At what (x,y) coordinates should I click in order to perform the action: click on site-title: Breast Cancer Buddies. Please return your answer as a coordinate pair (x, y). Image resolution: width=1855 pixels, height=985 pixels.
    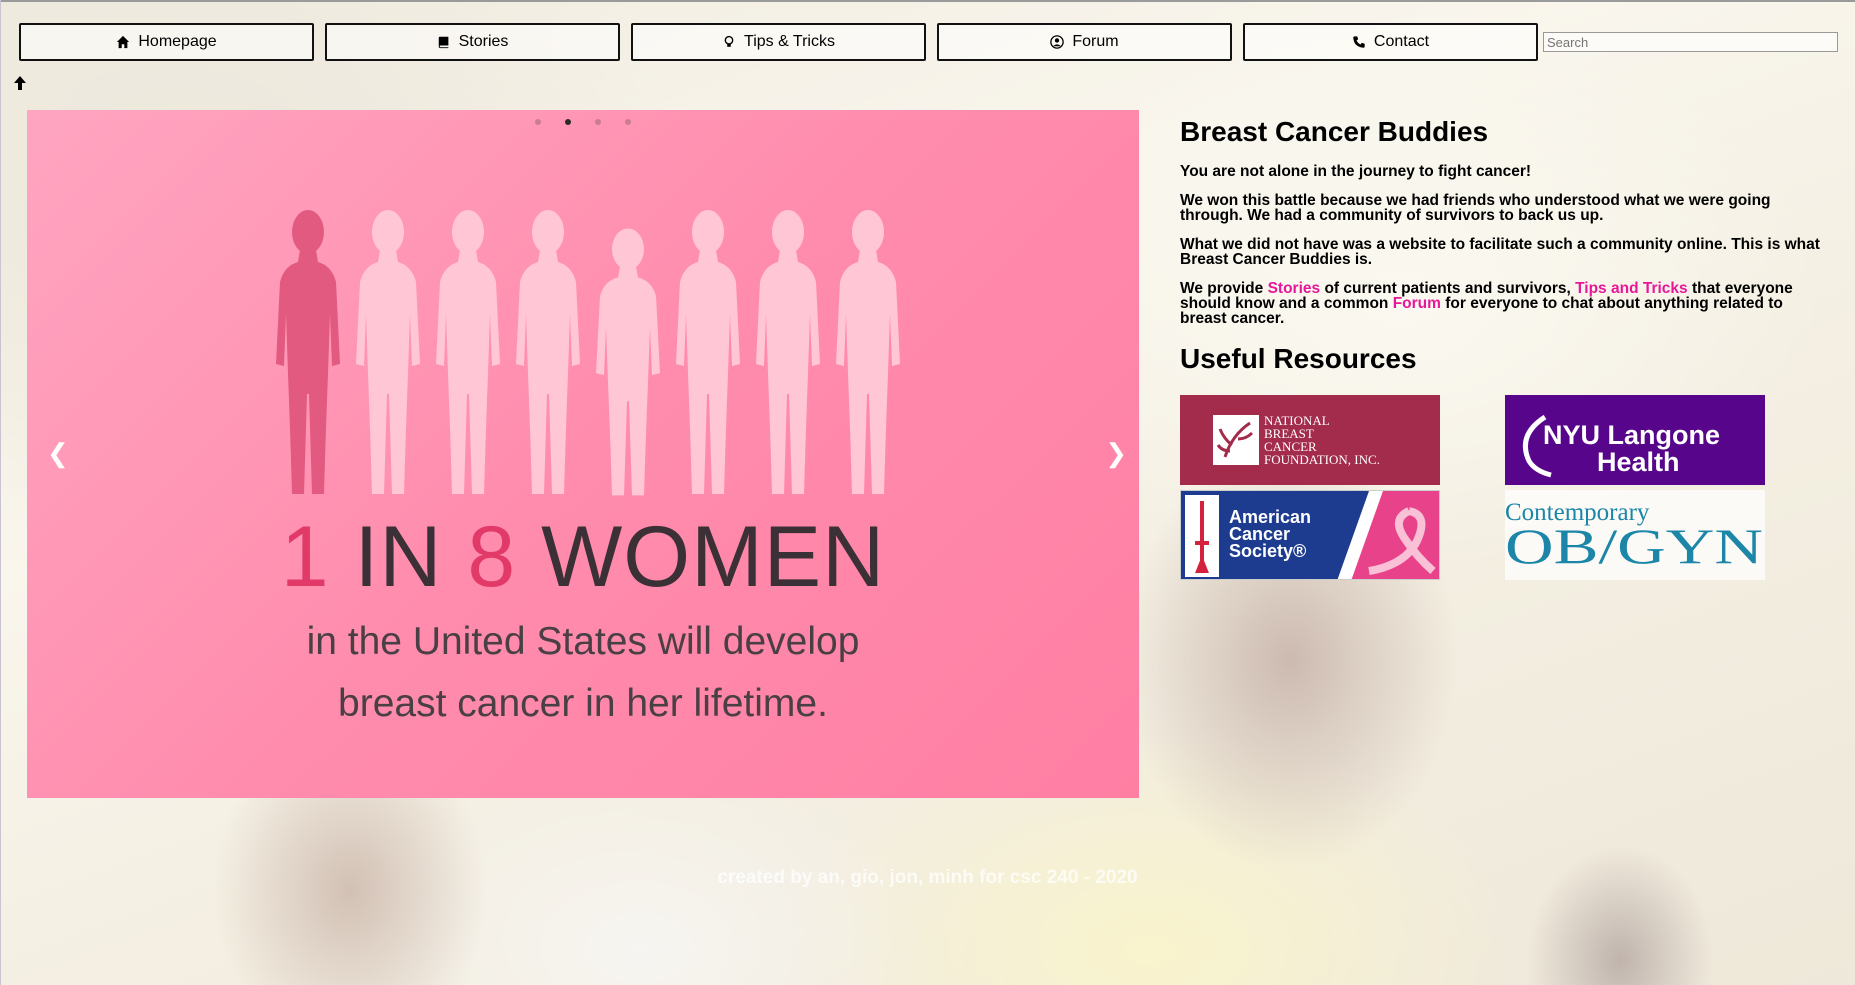
    Looking at the image, I should click on (1334, 131).